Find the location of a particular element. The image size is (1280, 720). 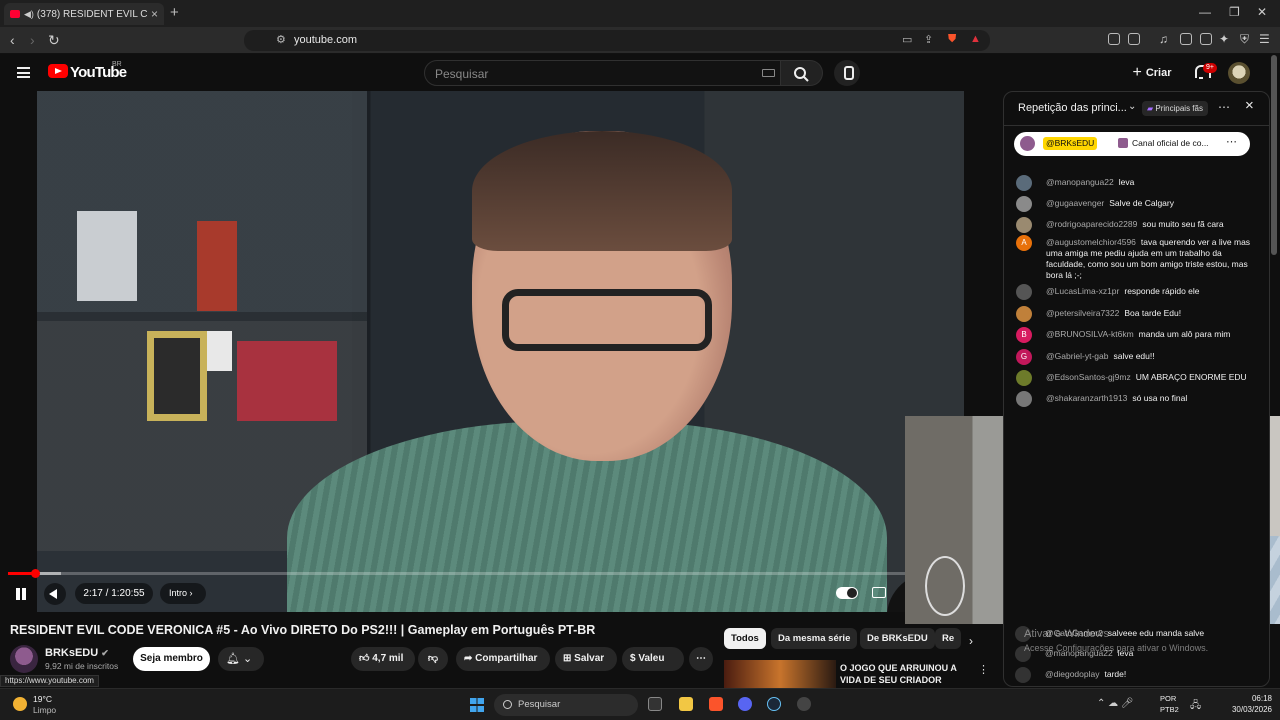

video-progress-bar is located at coordinates (485, 573).